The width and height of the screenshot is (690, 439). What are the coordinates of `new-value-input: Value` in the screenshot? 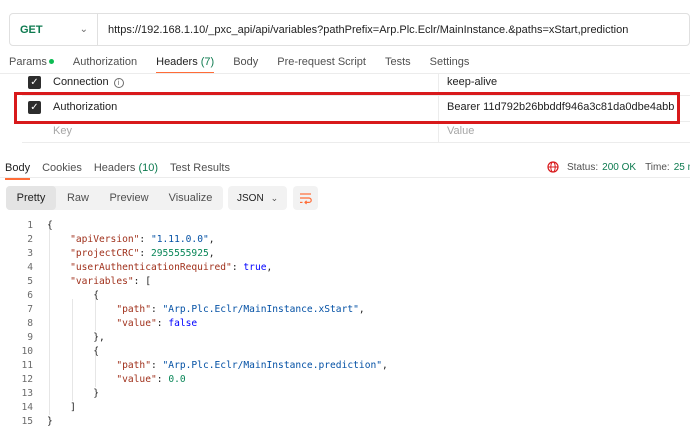 It's located at (460, 131).